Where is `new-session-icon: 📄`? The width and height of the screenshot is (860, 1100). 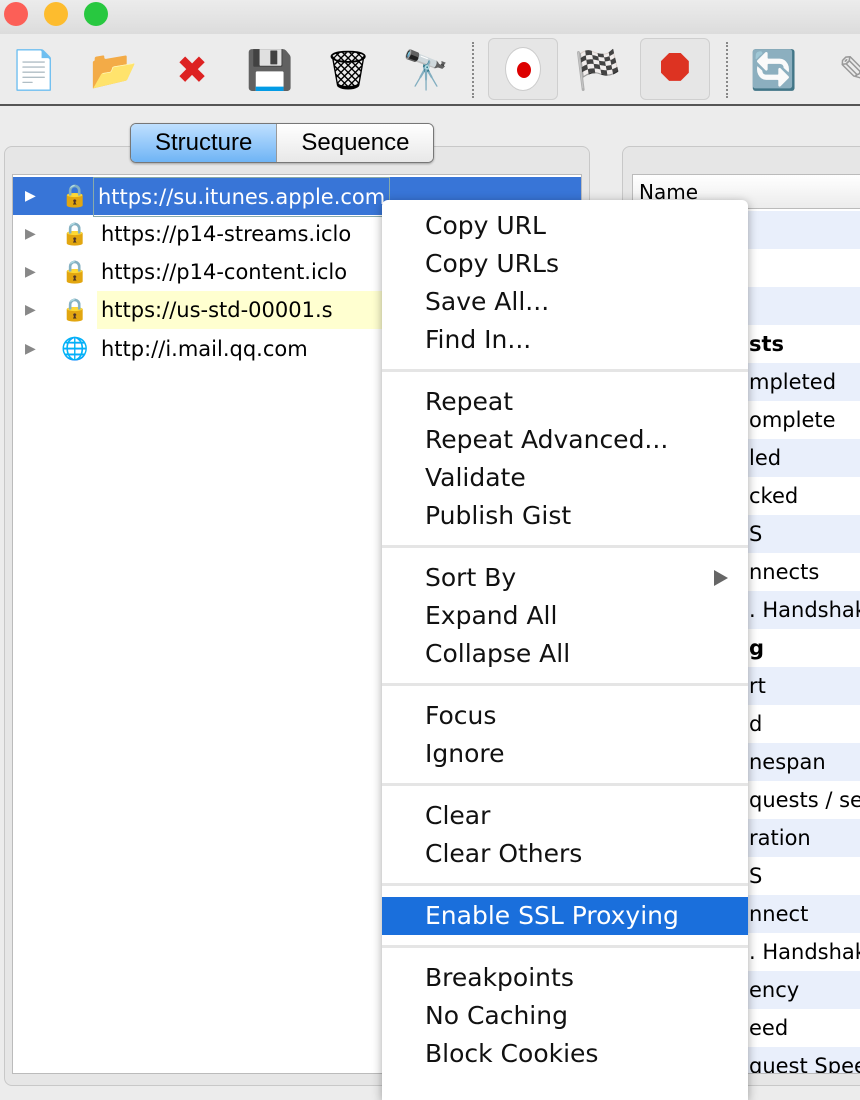 new-session-icon: 📄 is located at coordinates (34, 70).